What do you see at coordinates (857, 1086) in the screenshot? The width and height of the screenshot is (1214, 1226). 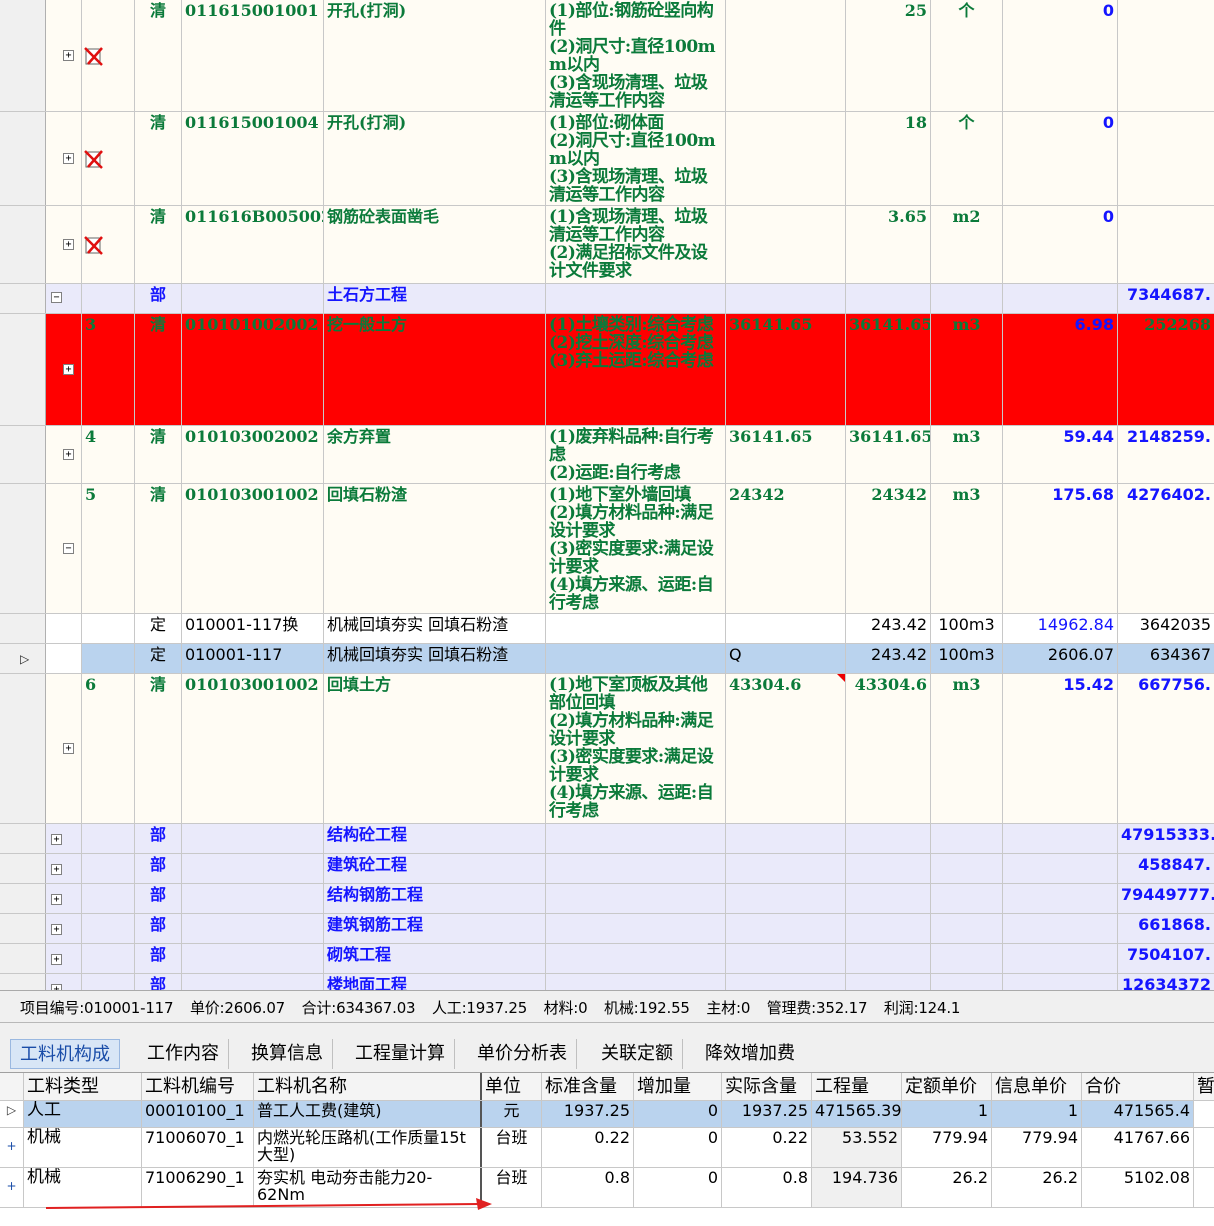 I see `header-qty: 工程量` at bounding box center [857, 1086].